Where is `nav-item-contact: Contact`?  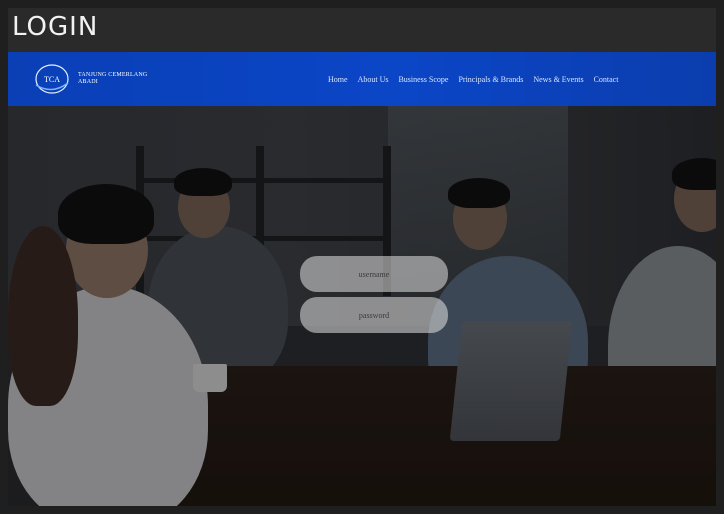 nav-item-contact: Contact is located at coordinates (606, 79).